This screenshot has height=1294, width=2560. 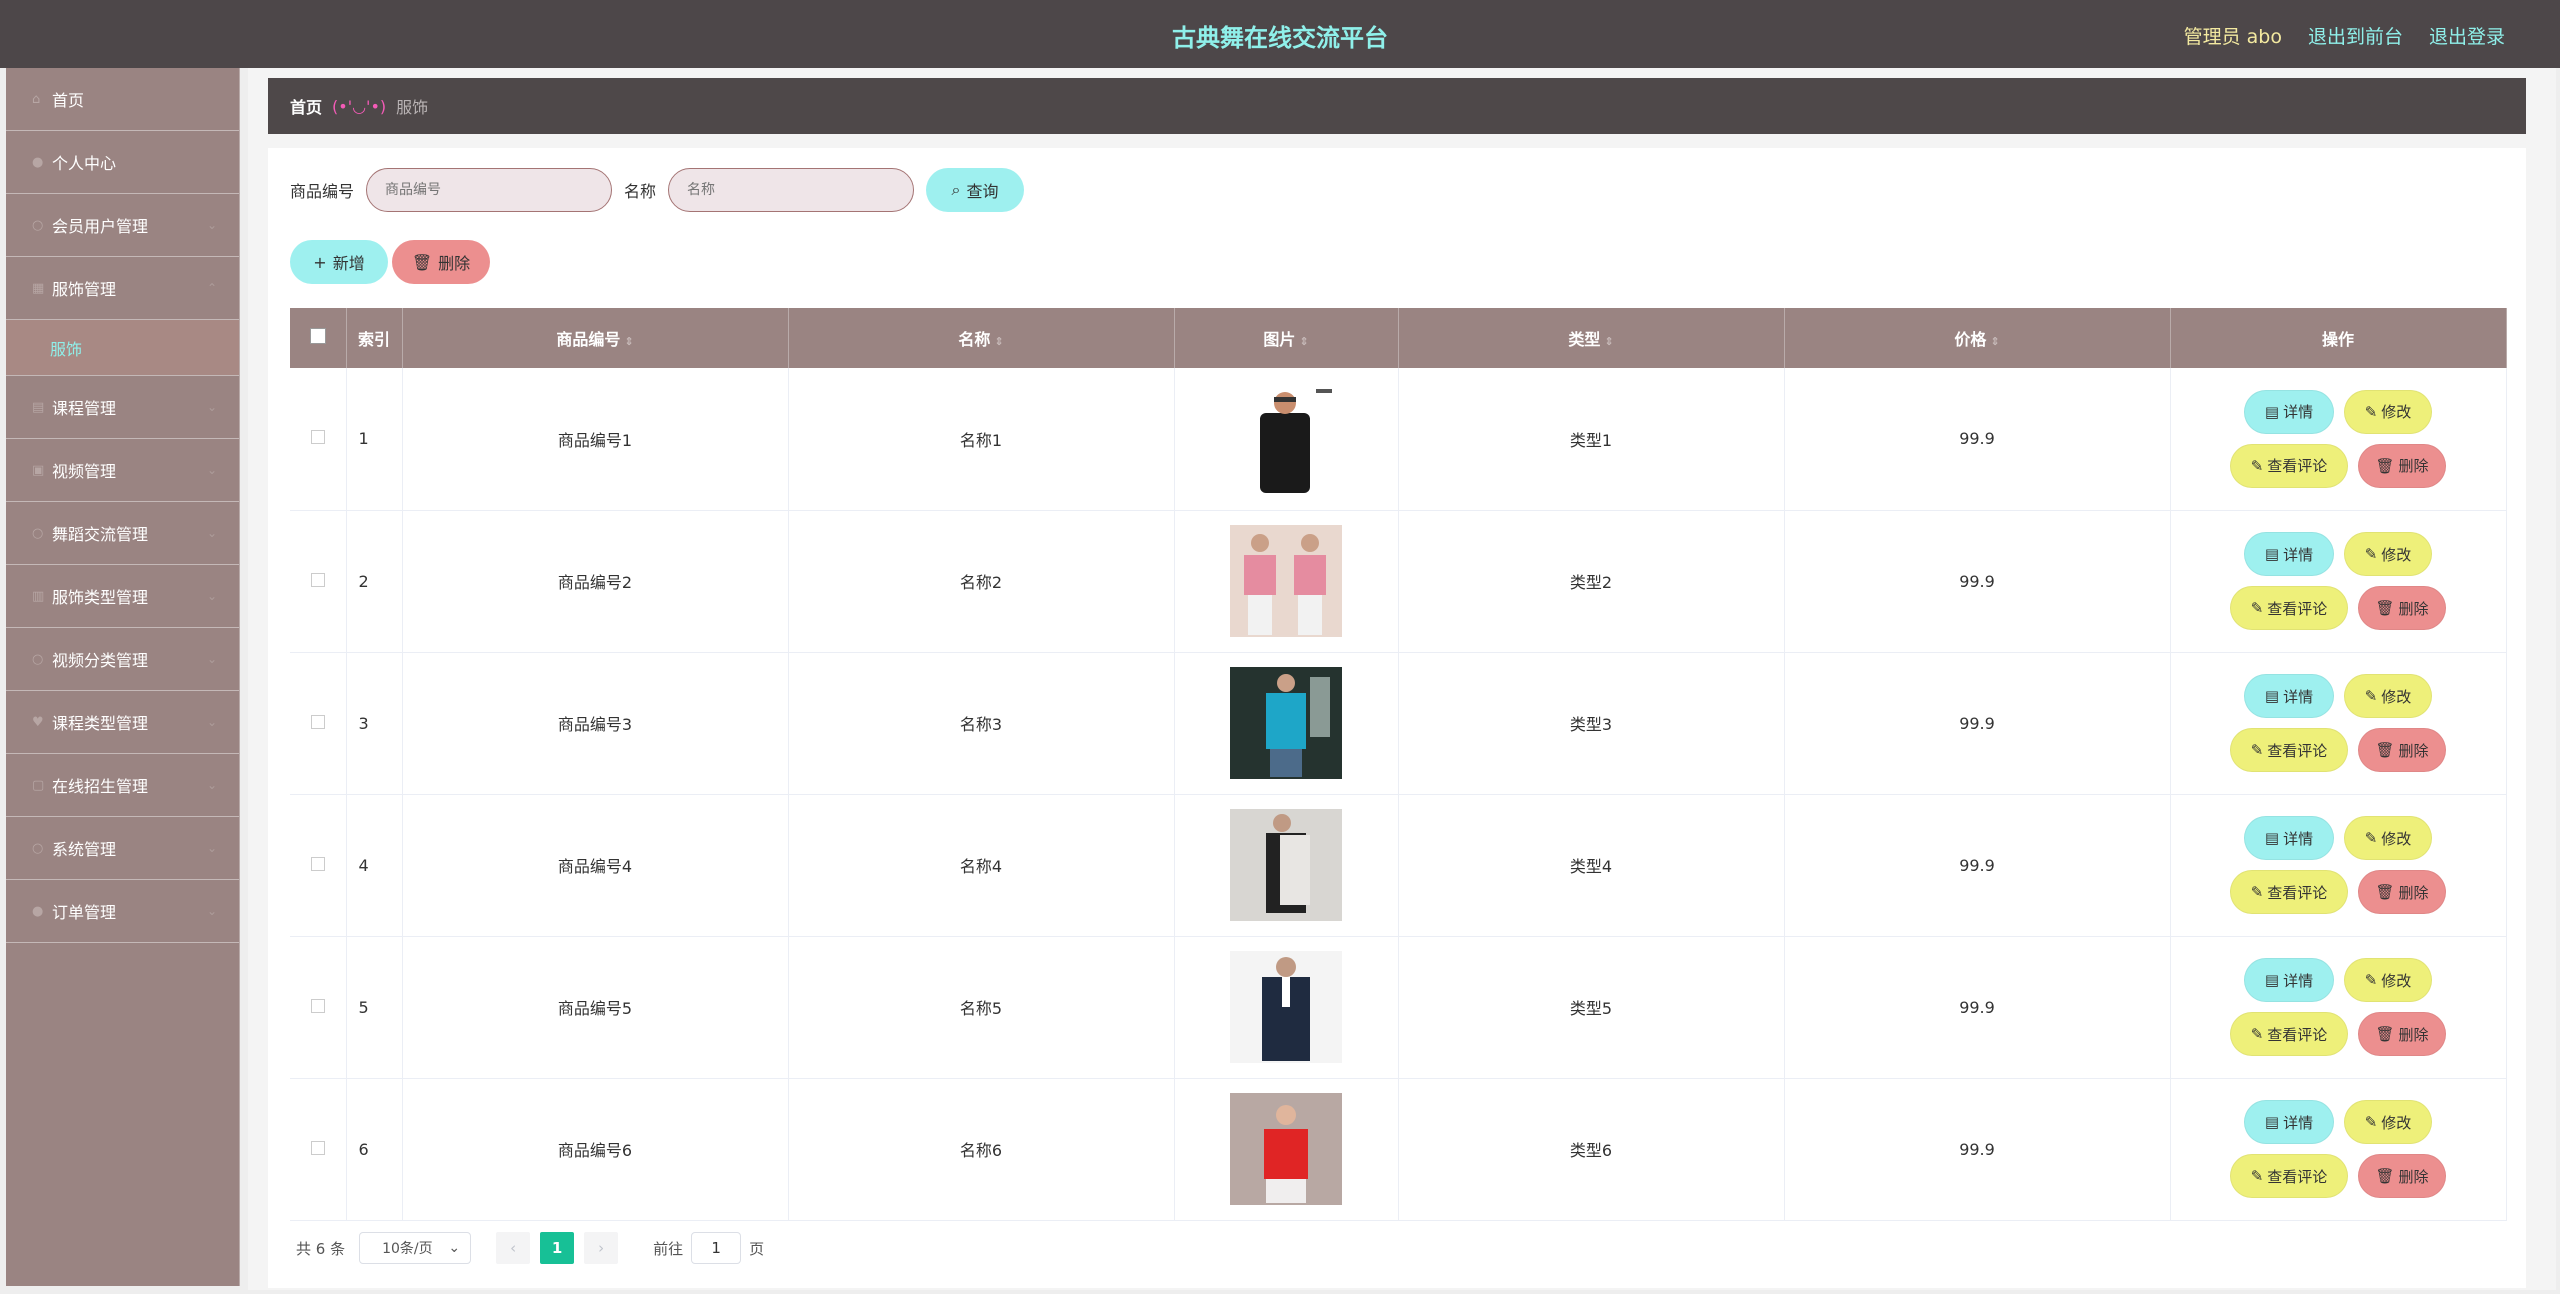 I want to click on video-icon: ▣, so click(x=38, y=470).